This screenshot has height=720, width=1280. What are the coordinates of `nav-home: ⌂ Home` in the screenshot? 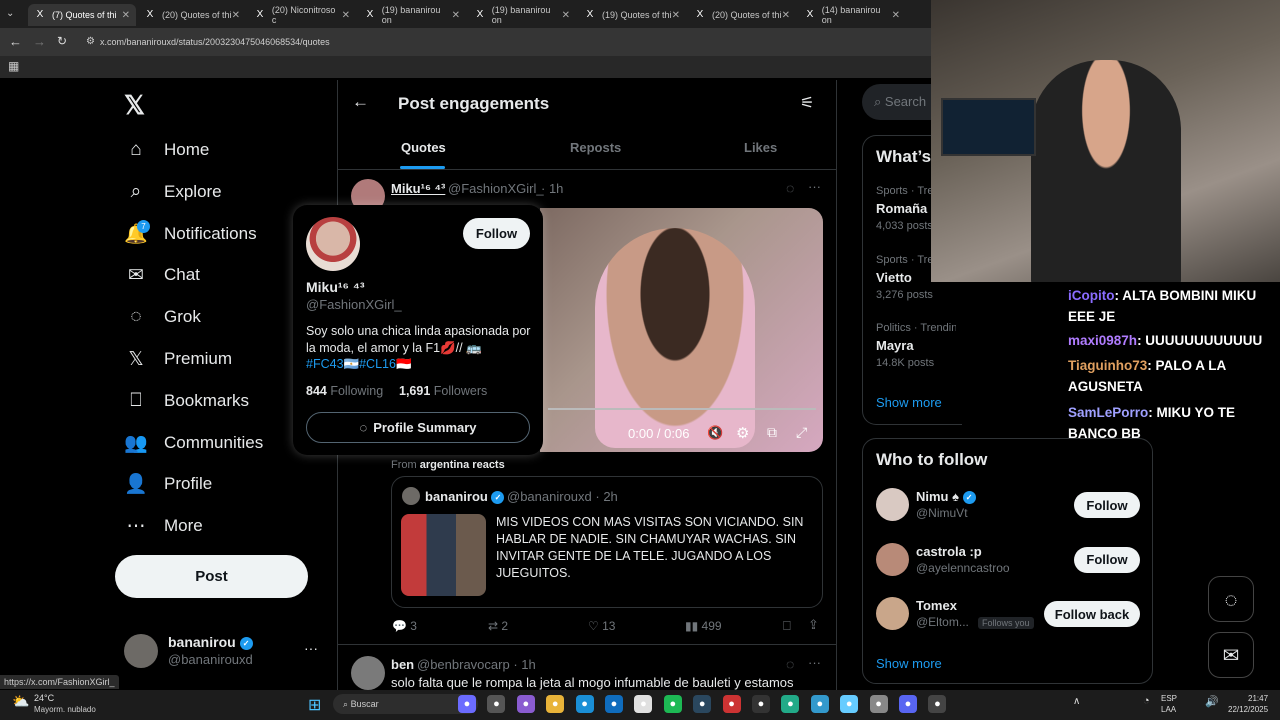 It's located at (166, 150).